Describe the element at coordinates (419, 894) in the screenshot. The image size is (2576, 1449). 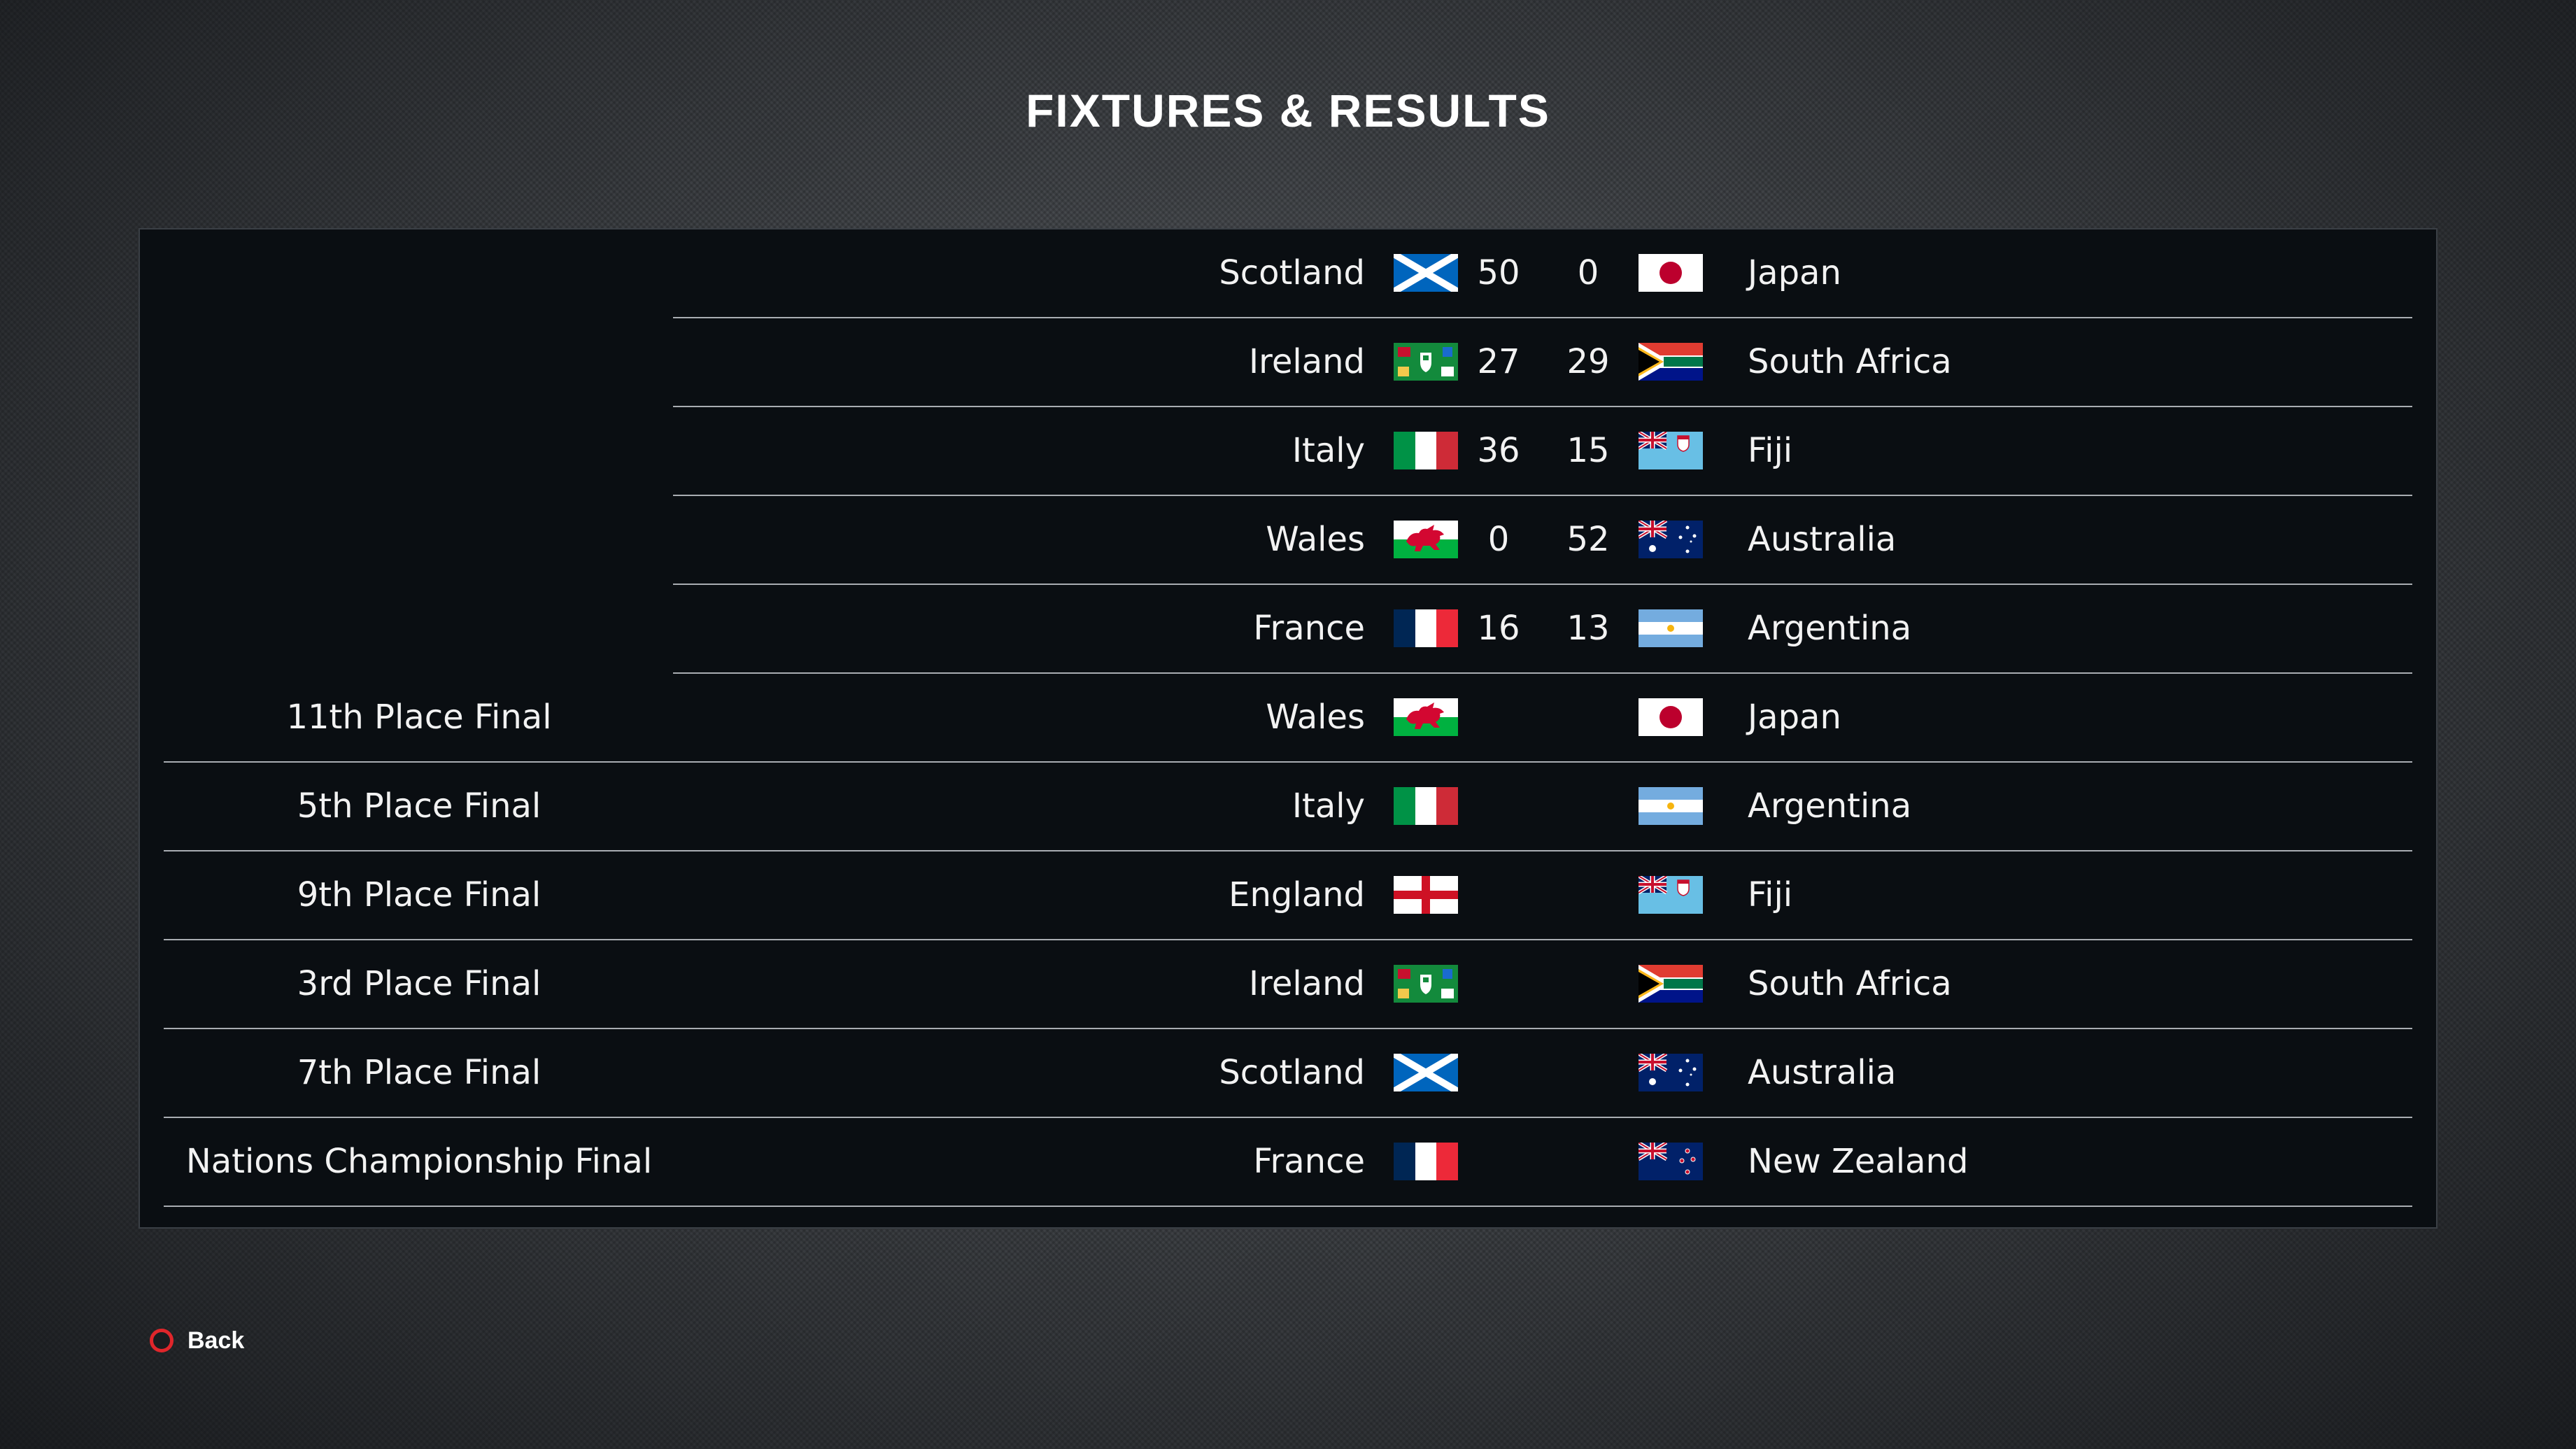
I see `round-label: 9th Place Final` at that location.